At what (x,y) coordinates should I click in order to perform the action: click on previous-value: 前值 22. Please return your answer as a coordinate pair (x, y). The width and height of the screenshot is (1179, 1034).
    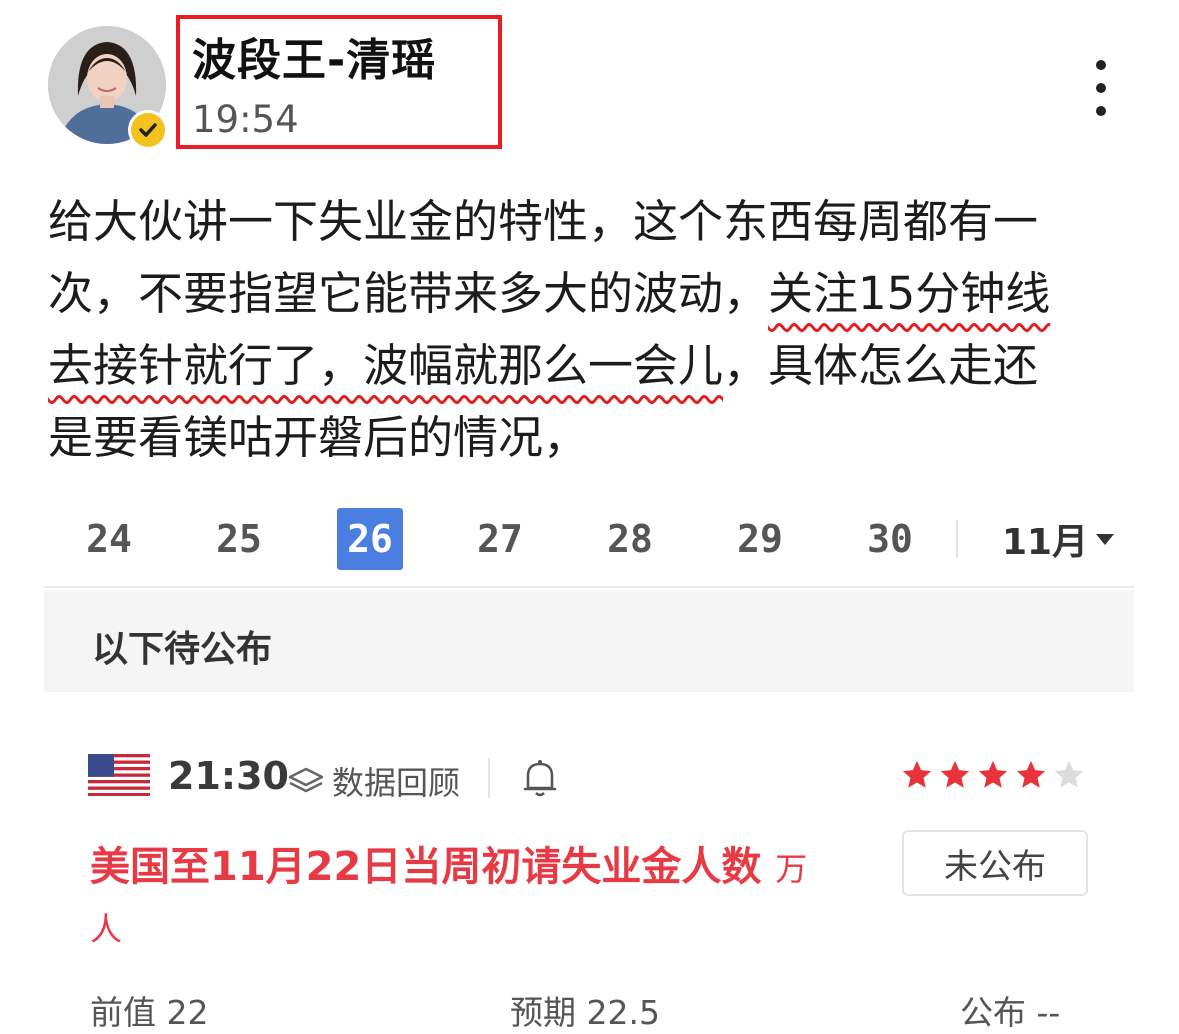
    Looking at the image, I should click on (149, 1012).